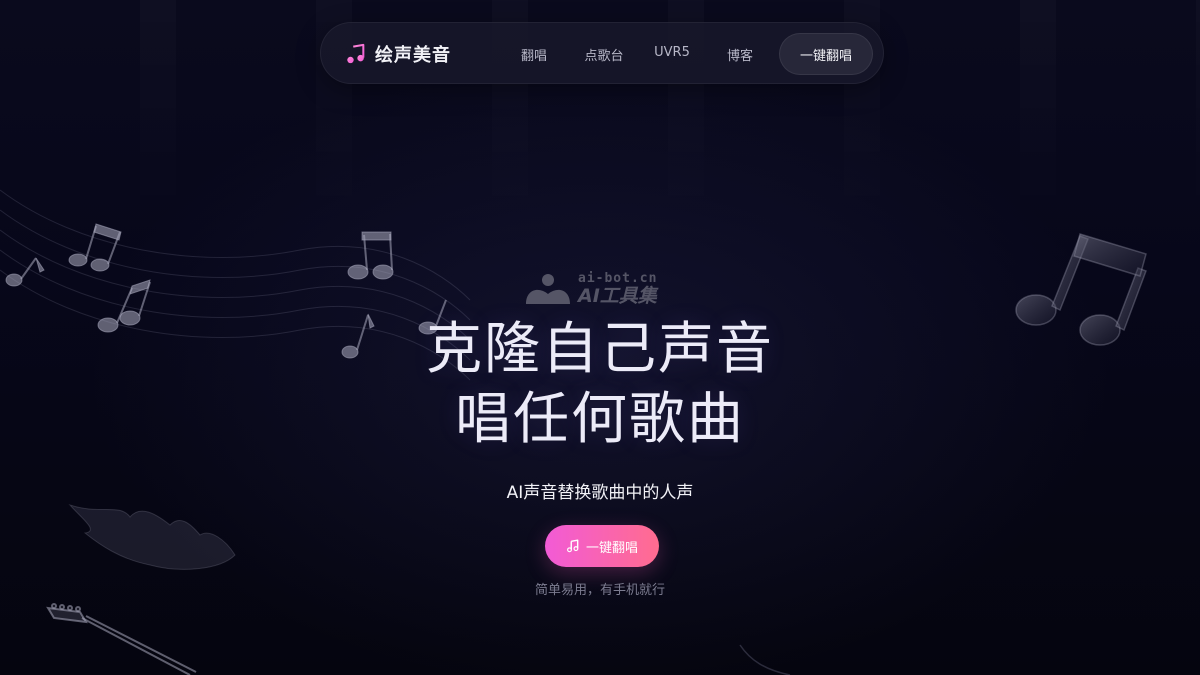 This screenshot has height=675, width=1200. What do you see at coordinates (600, 419) in the screenshot?
I see `hero-title-line-2: 唱任何歌曲` at bounding box center [600, 419].